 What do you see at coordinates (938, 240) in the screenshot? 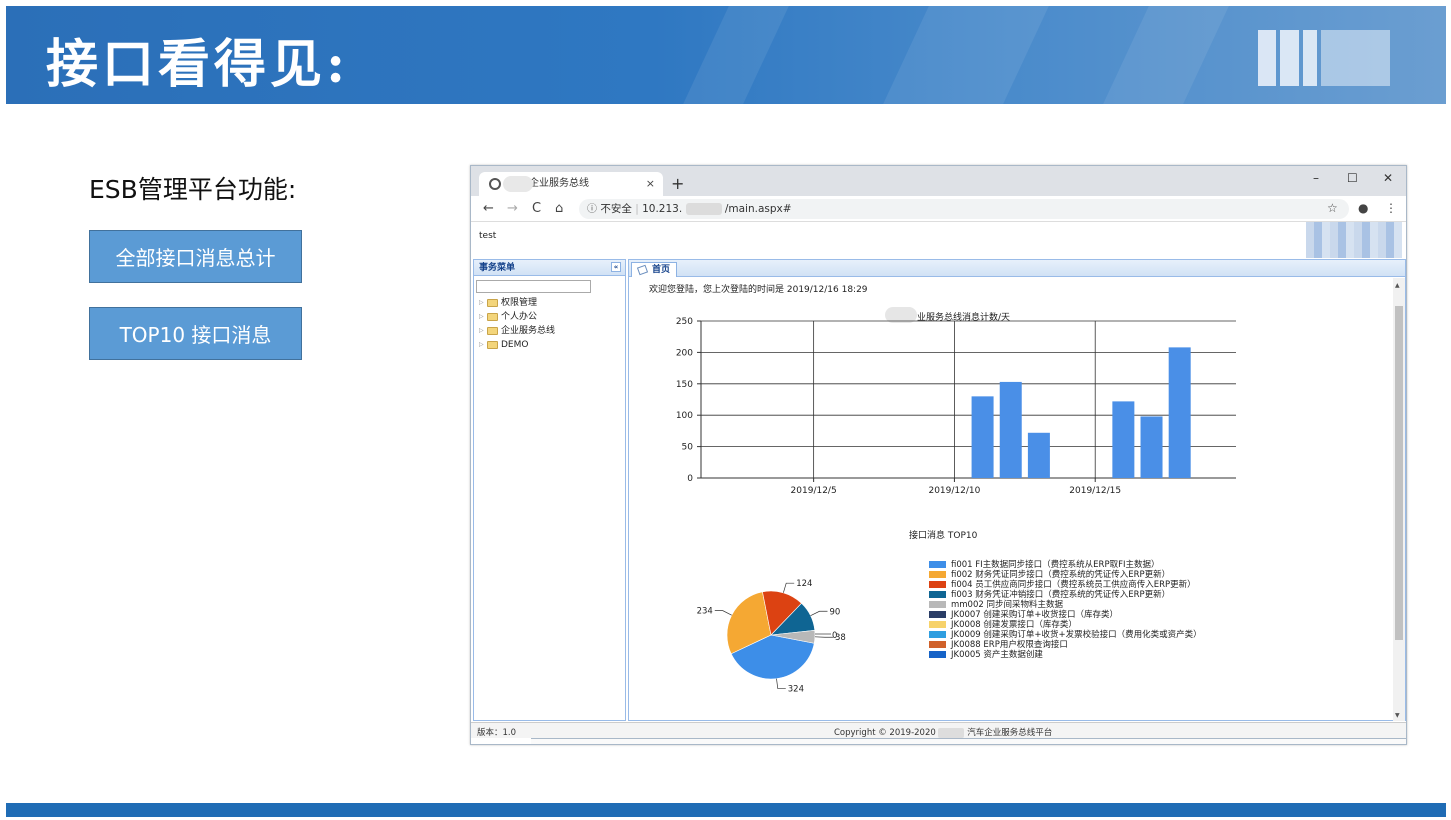
I see `app-header: test` at bounding box center [938, 240].